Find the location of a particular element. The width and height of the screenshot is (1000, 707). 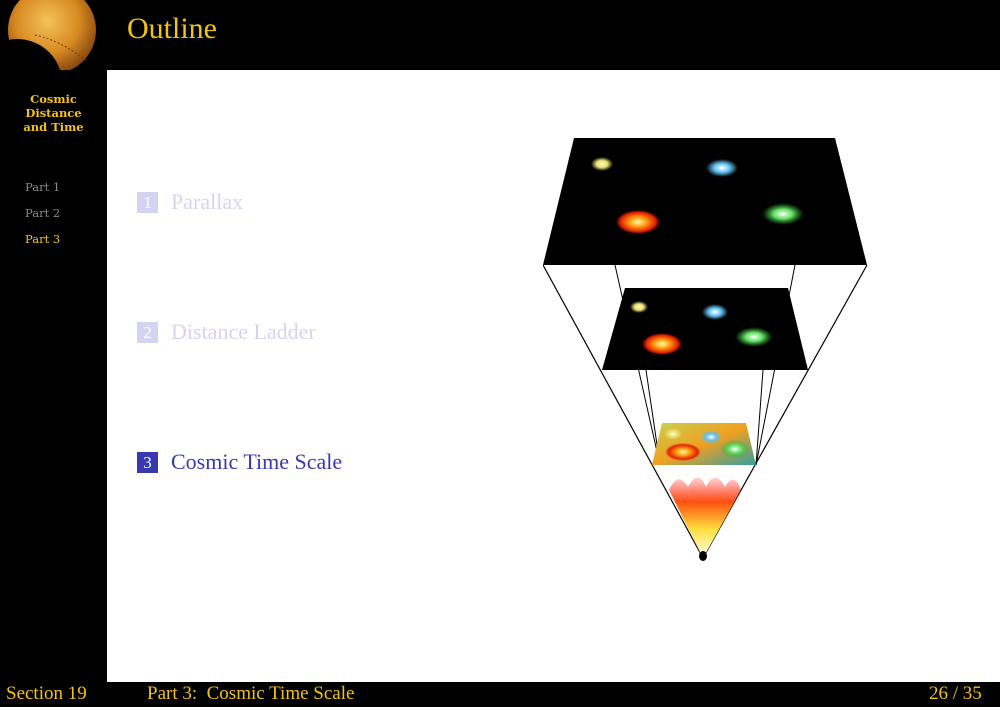

sidebar-item-part-1: Part 1 is located at coordinates (42, 187).